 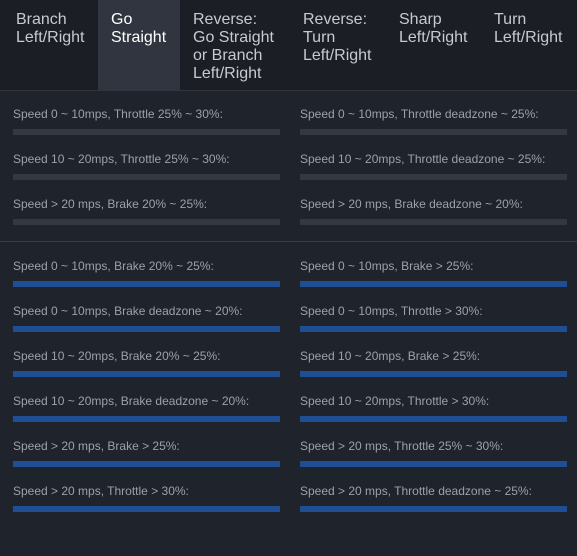 I want to click on tab-go-straight: Go Straight, so click(x=139, y=45).